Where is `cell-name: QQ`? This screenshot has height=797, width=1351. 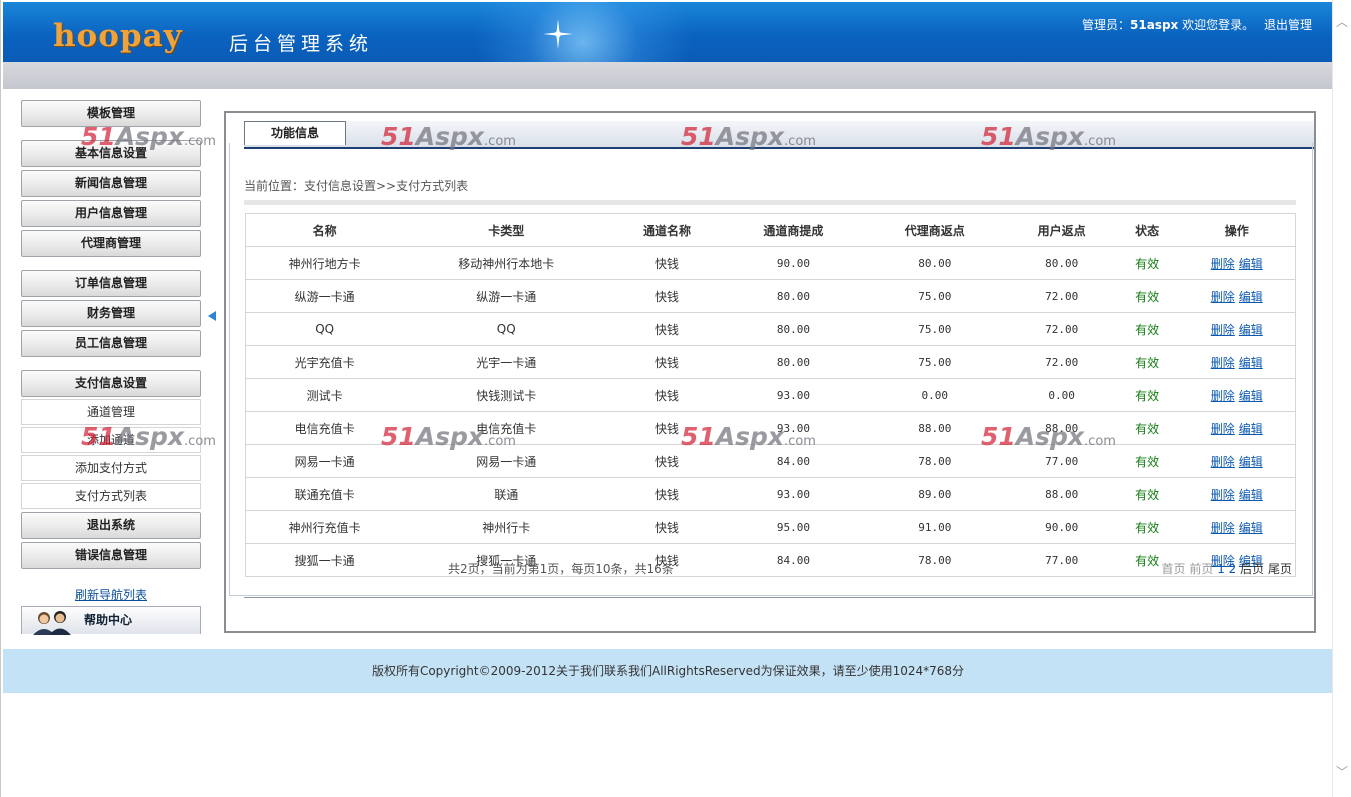 cell-name: QQ is located at coordinates (324, 329).